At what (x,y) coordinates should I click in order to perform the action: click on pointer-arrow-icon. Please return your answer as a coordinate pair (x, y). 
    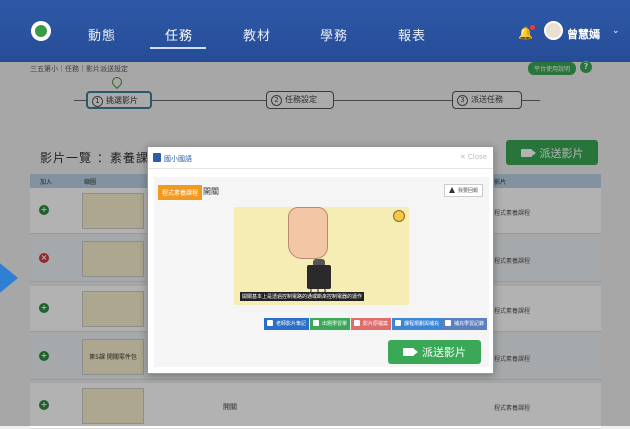
    Looking at the image, I should click on (9, 278).